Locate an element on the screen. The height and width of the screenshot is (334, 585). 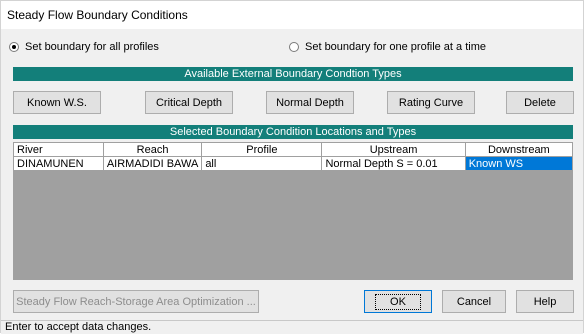
help-button: Help is located at coordinates (545, 301).